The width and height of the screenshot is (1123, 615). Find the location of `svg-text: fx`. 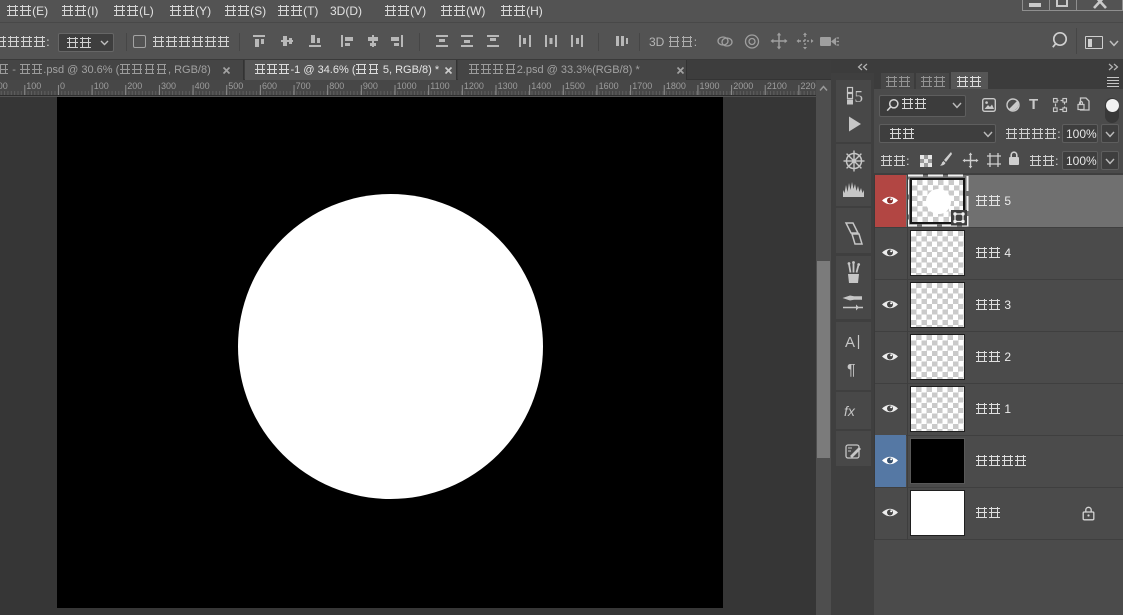

svg-text: fx is located at coordinates (850, 411).